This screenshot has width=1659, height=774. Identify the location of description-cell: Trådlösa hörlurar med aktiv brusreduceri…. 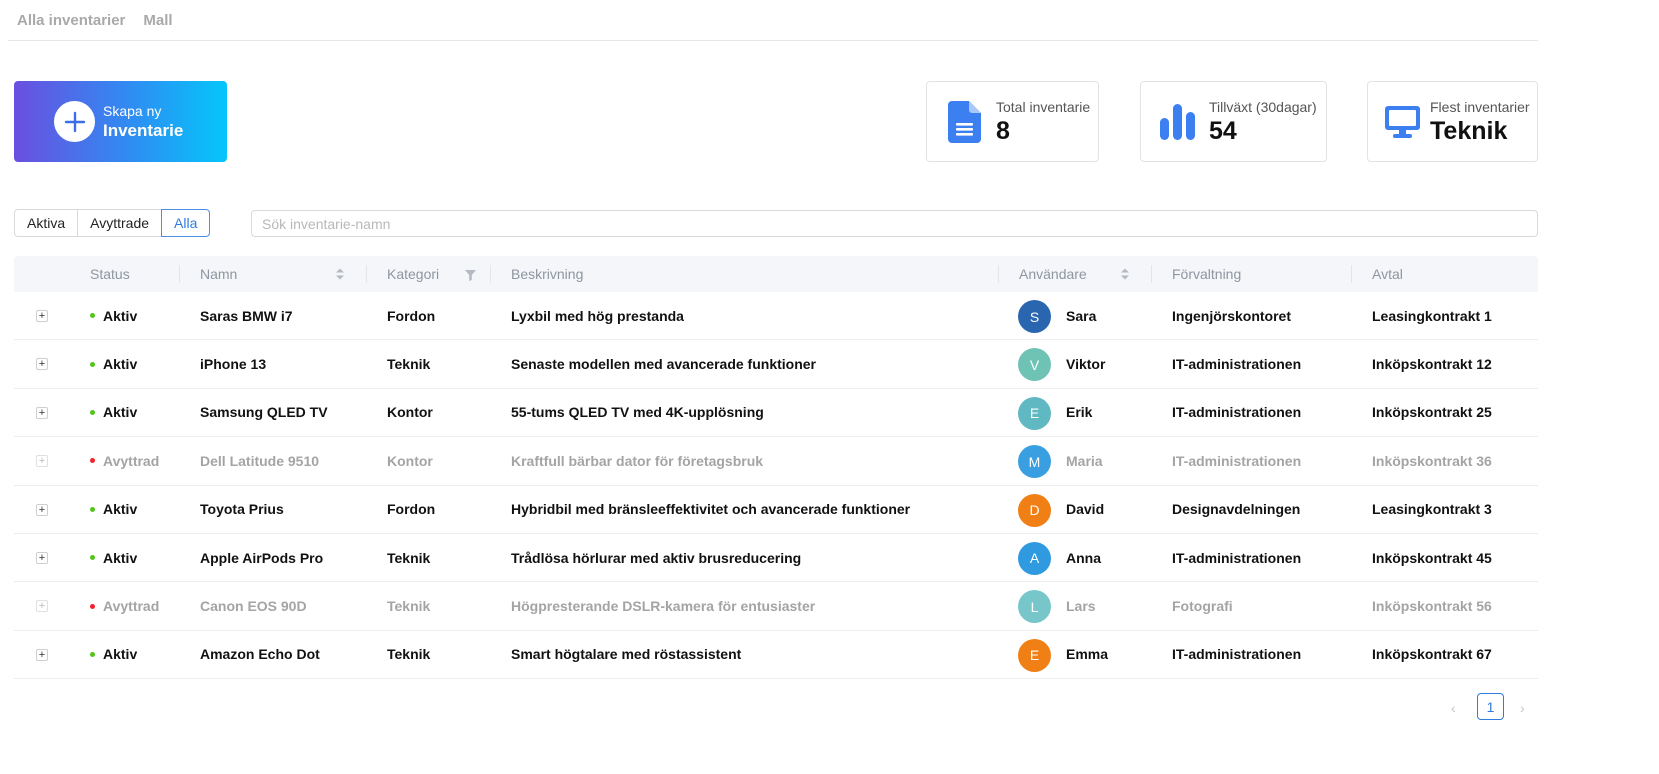
(656, 557).